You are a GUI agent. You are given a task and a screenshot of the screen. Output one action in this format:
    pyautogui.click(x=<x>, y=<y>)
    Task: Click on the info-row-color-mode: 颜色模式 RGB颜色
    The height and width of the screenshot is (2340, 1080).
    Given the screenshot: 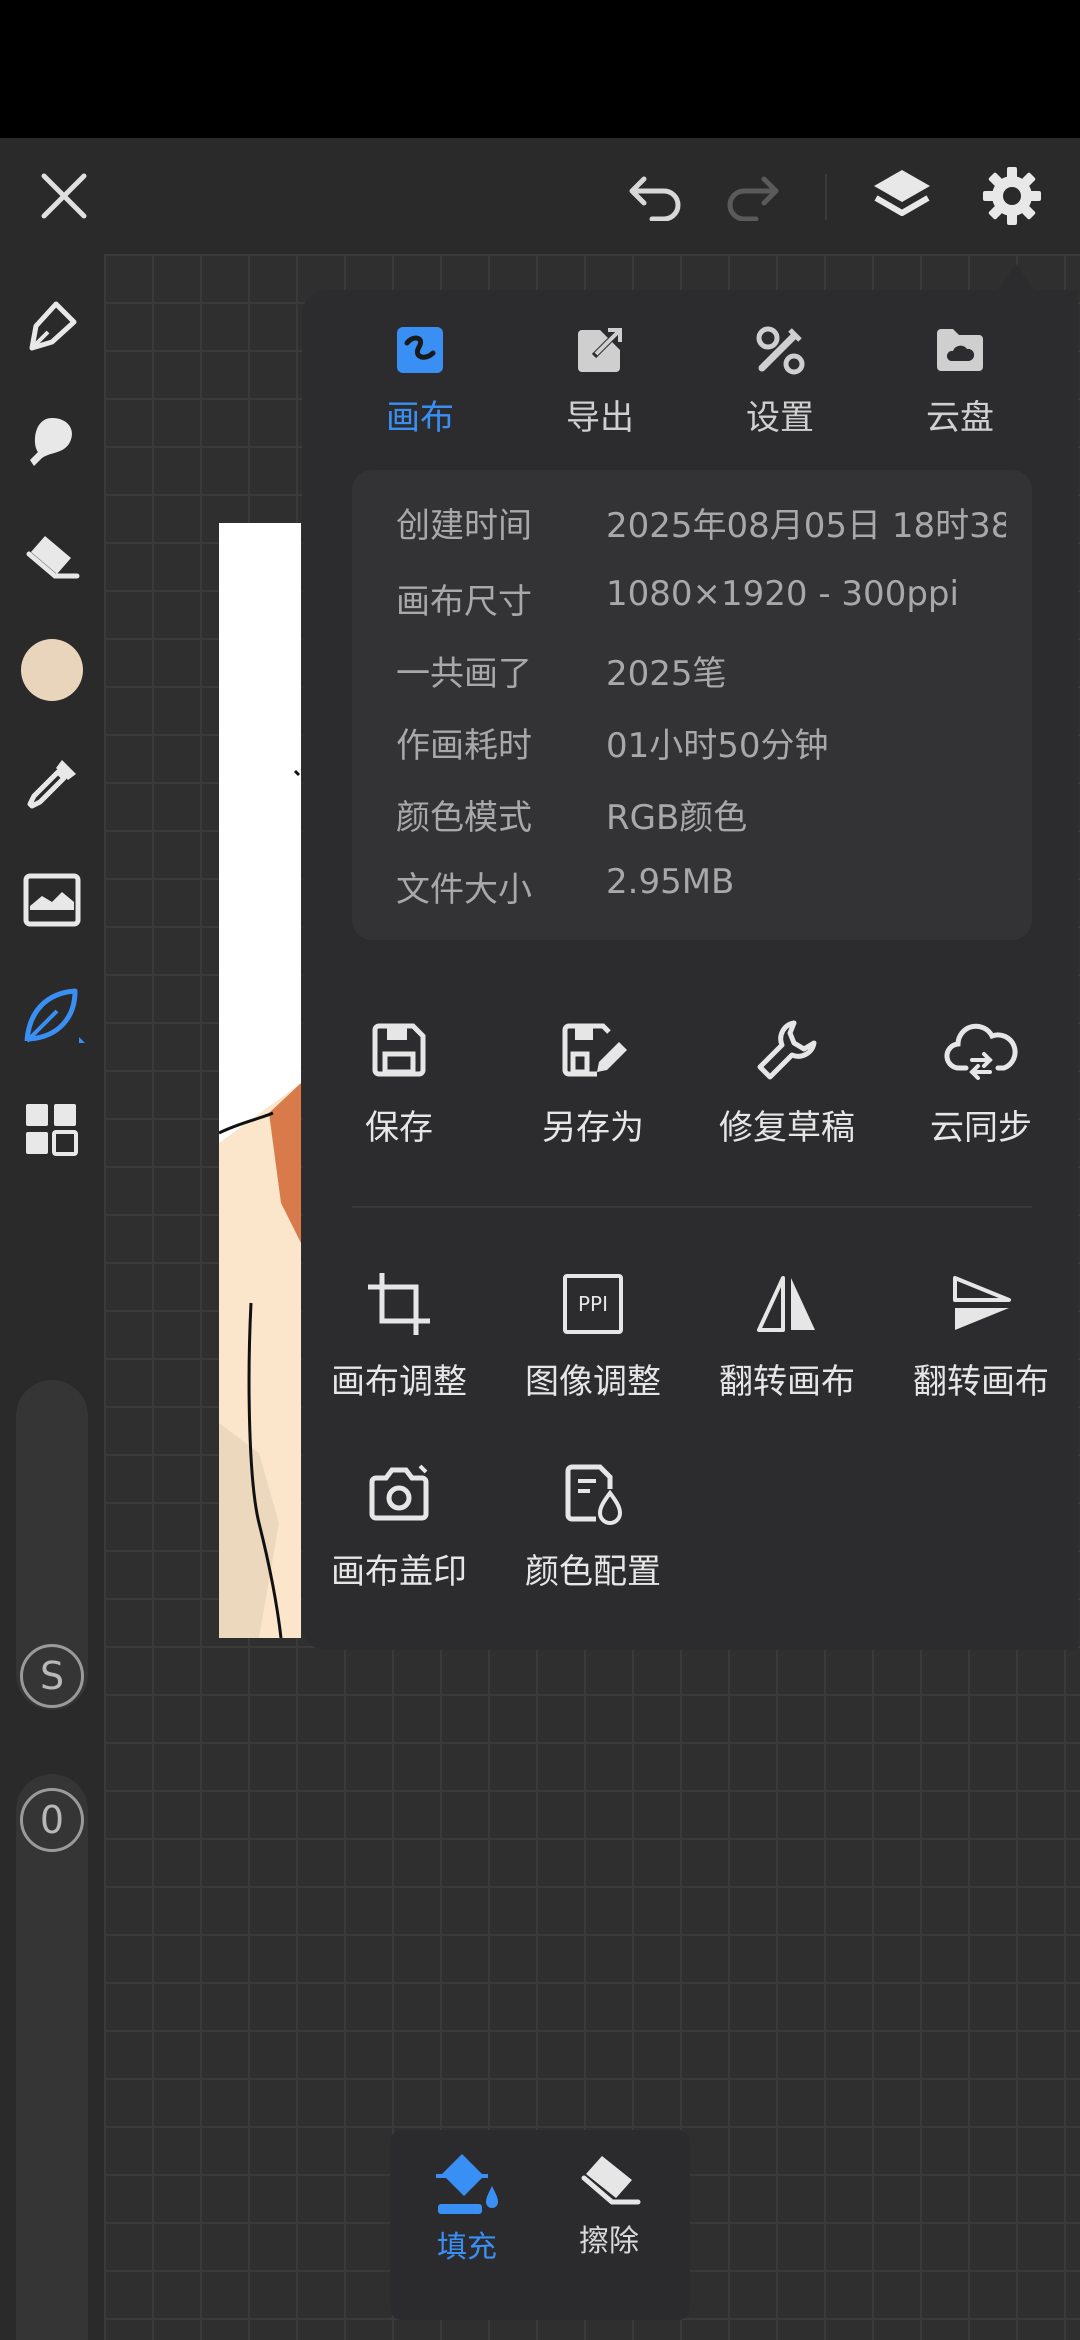 What is the action you would take?
    pyautogui.click(x=706, y=820)
    